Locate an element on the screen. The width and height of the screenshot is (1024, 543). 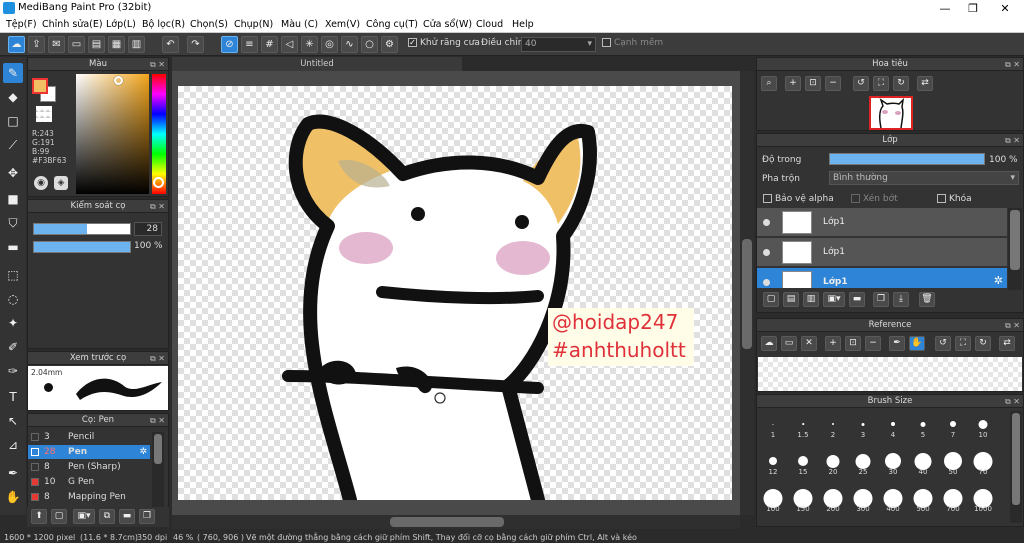
navigator-thumbnail is located at coordinates (891, 113).